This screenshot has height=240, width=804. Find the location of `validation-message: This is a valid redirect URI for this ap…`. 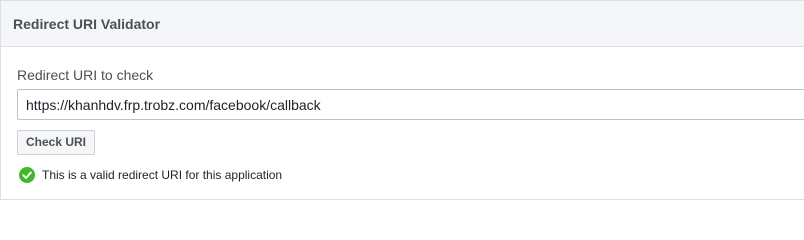

validation-message: This is a valid redirect URI for this ap… is located at coordinates (162, 175).